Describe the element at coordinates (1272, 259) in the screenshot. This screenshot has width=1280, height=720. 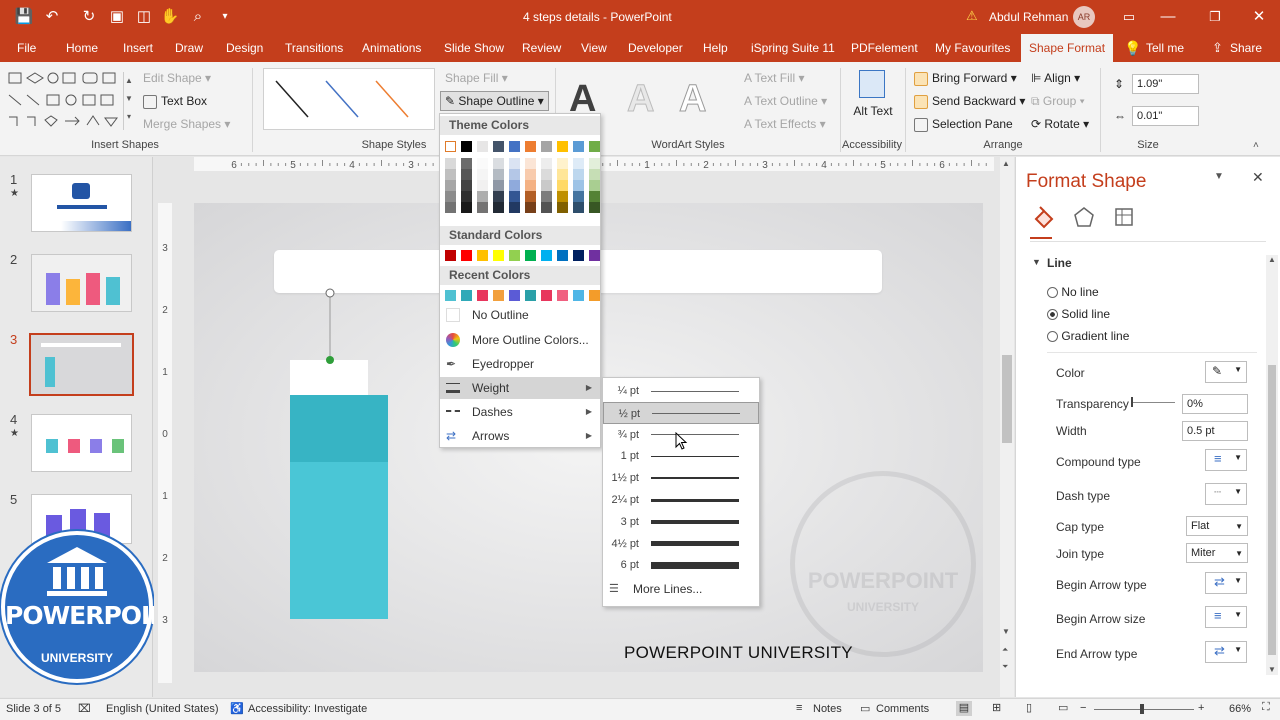
I see `pane-scroll-up-icon: ▲` at that location.